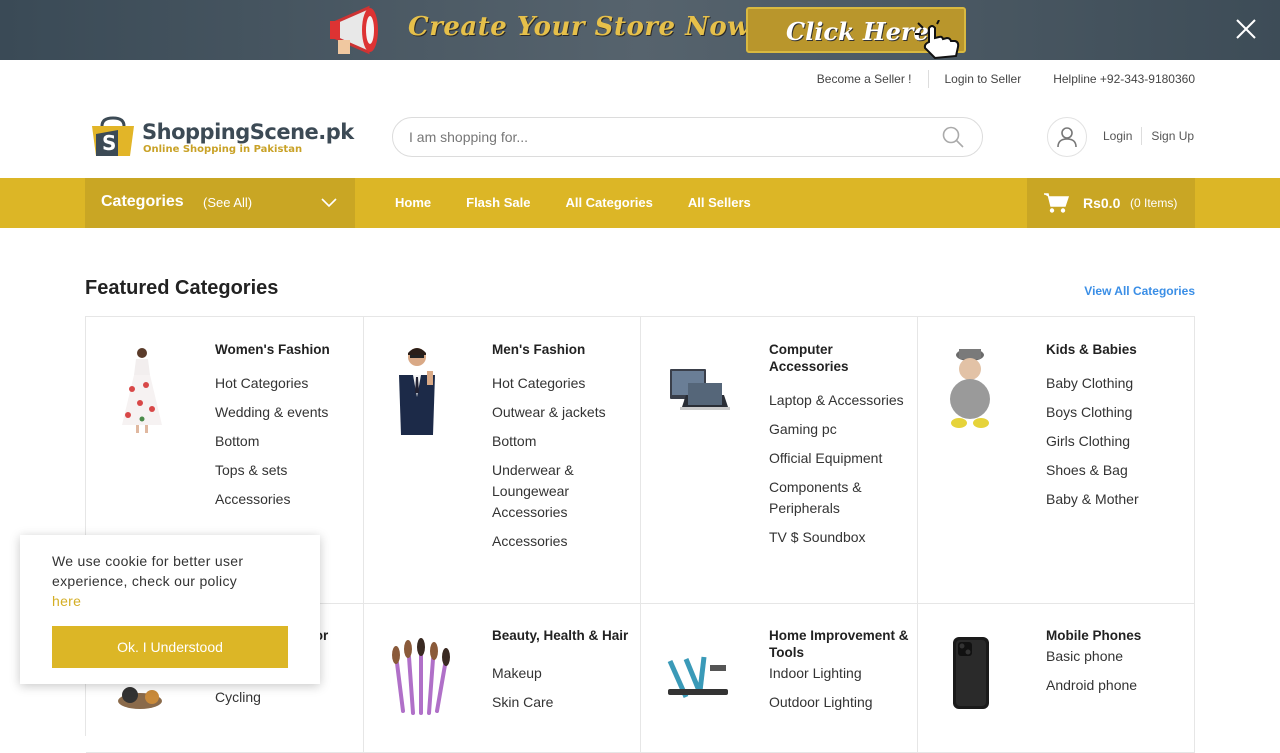  I want to click on logo-name: ShoppingScene.pk, so click(248, 132).